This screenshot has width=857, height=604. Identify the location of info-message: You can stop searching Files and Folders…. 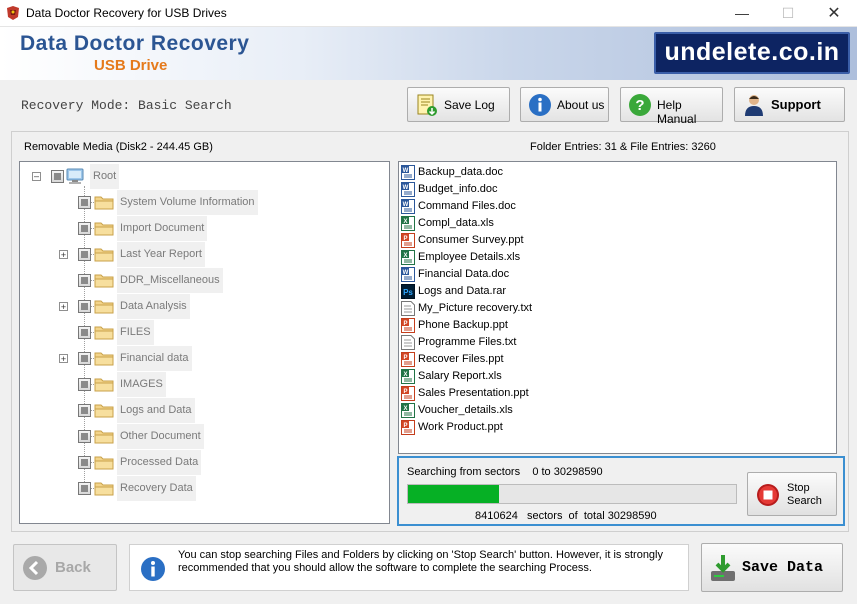
(420, 561).